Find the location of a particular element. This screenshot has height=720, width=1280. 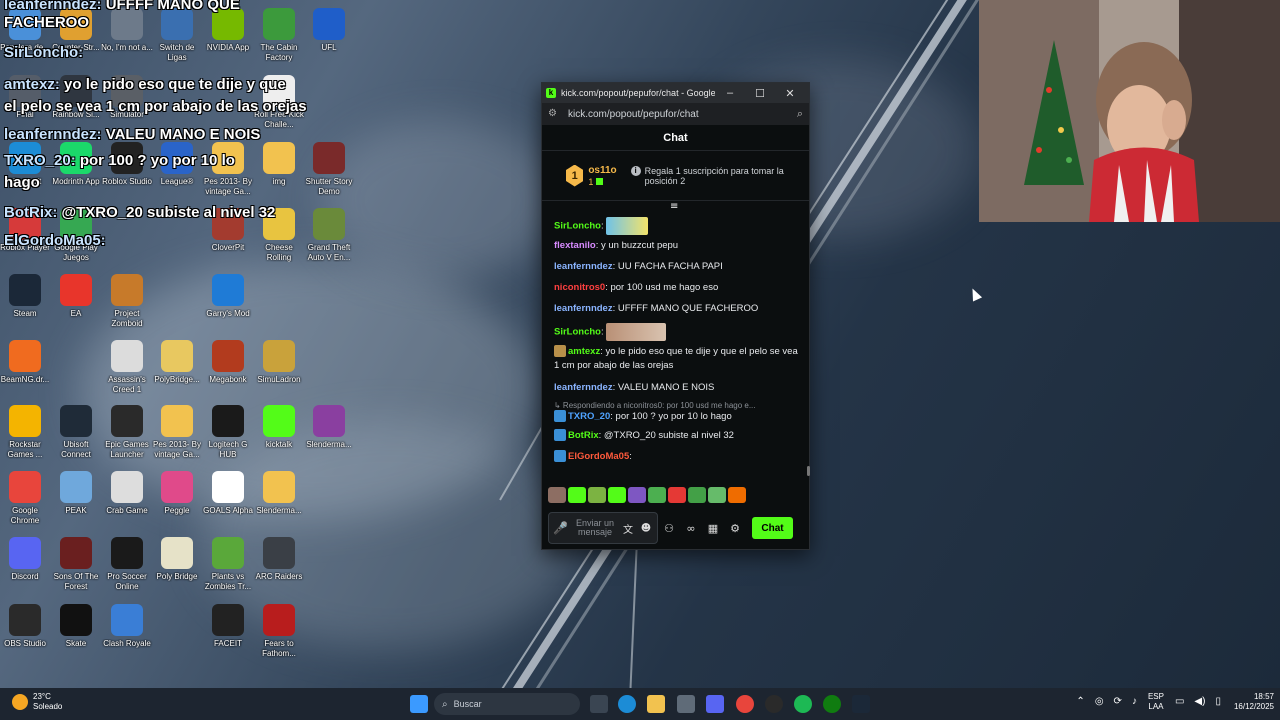

microphone-icon: 🎤 is located at coordinates (560, 528).